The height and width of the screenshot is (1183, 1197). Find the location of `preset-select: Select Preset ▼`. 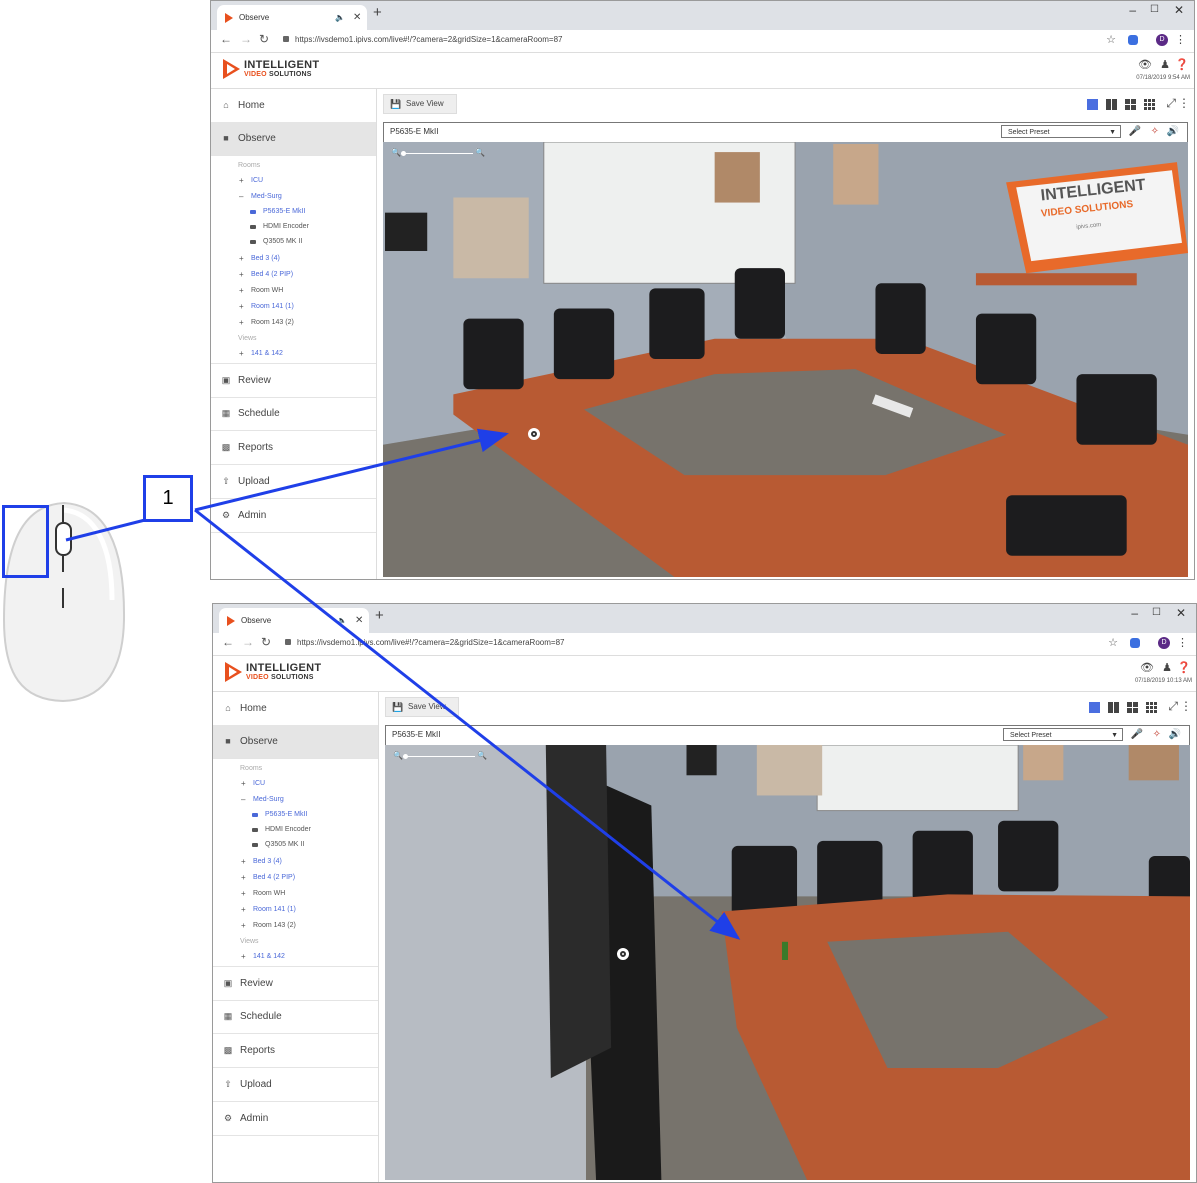

preset-select: Select Preset ▼ is located at coordinates (1061, 131).